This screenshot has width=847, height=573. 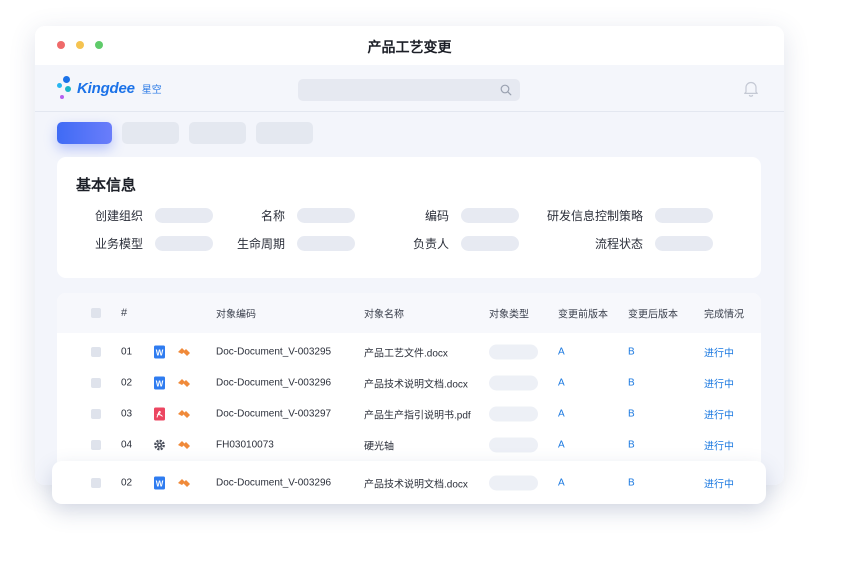 What do you see at coordinates (490, 243) in the screenshot?
I see `owner-value-field` at bounding box center [490, 243].